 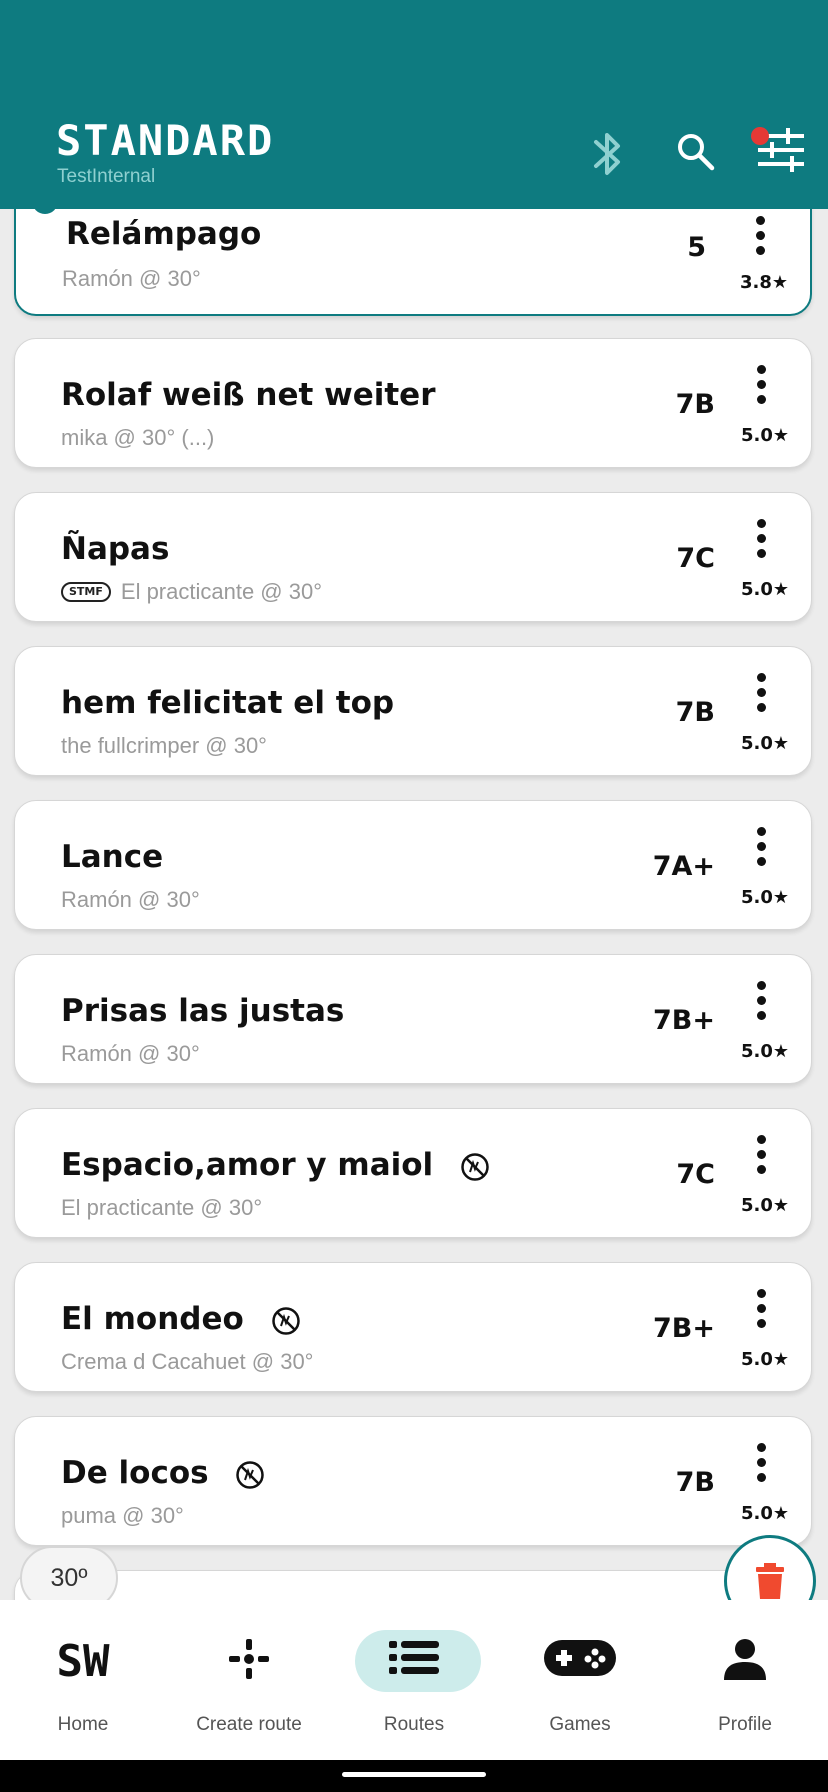 What do you see at coordinates (413, 557) in the screenshot?
I see `route-card: Ñapas STMF El practicante @ 30° 7C 5.0★` at bounding box center [413, 557].